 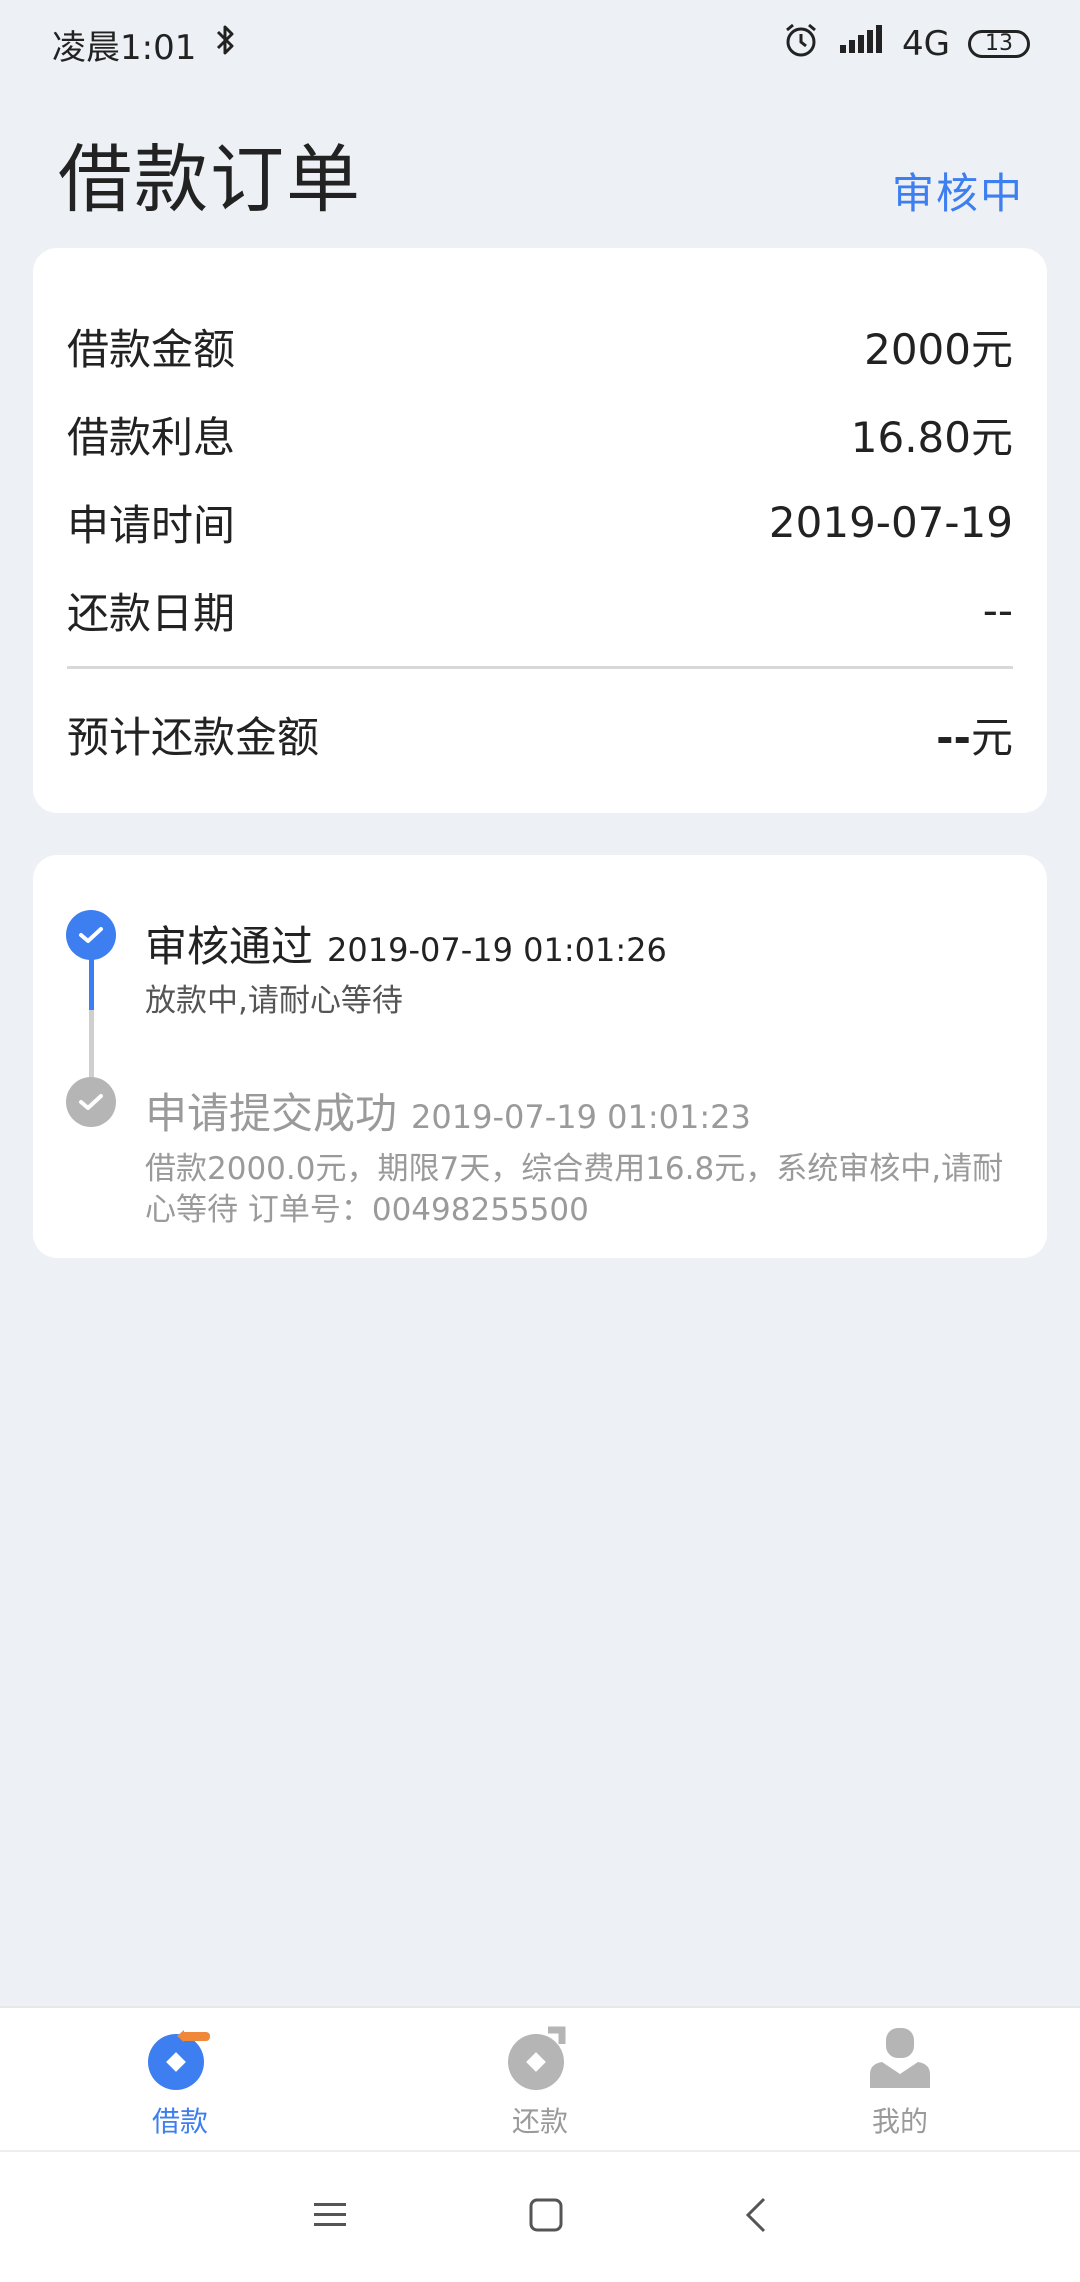 What do you see at coordinates (179, 2121) in the screenshot?
I see `tab-label: 借款` at bounding box center [179, 2121].